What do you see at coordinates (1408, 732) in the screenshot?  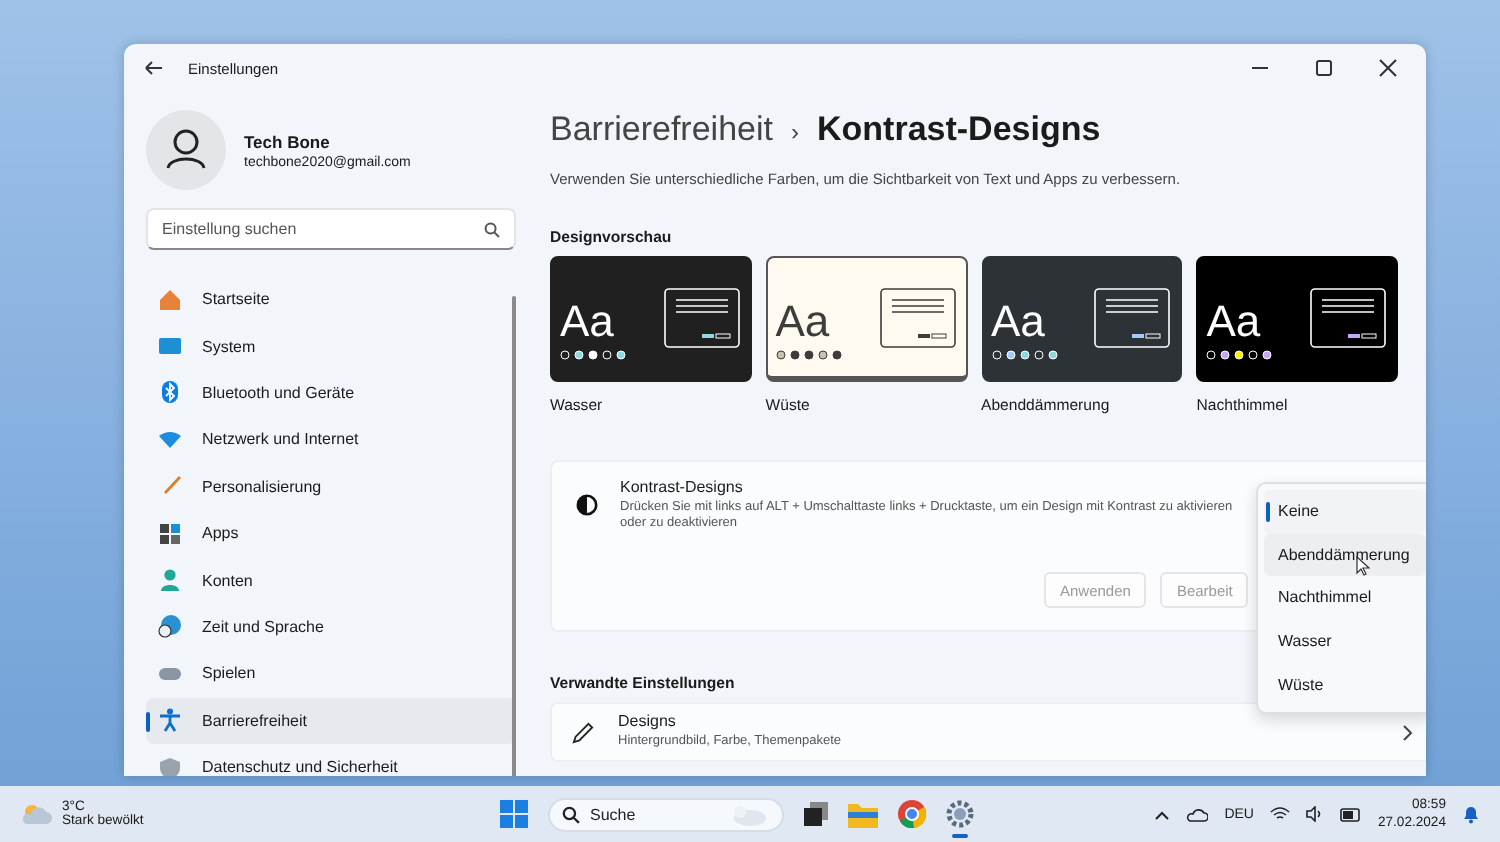 I see `chevron-right-icon` at bounding box center [1408, 732].